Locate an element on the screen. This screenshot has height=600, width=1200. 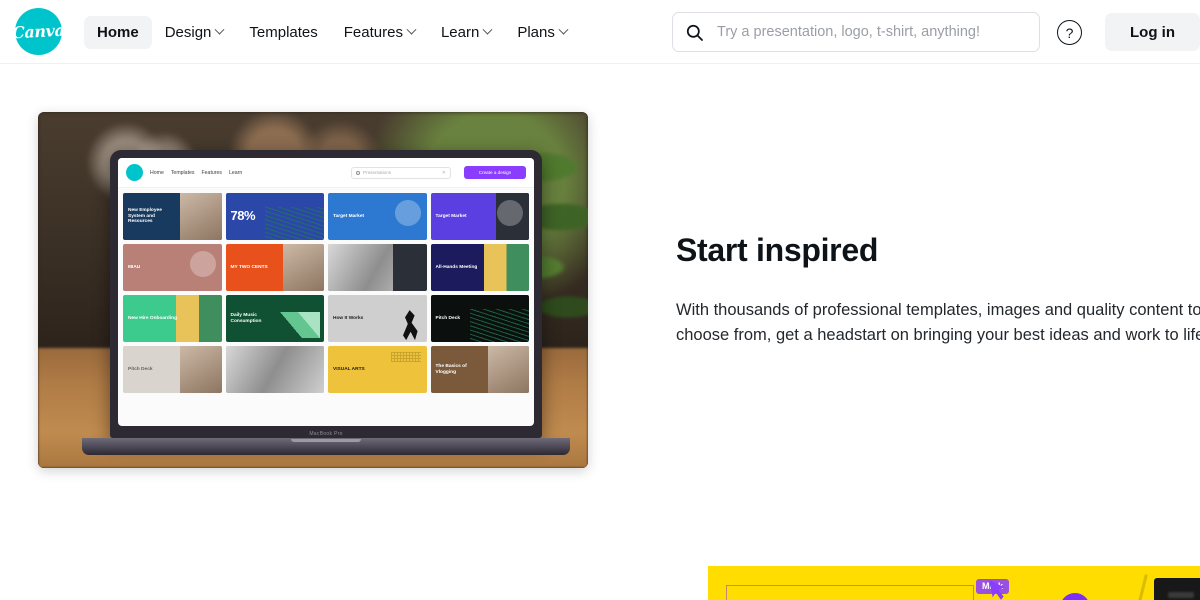
text-selection-box is located at coordinates (850, 592).